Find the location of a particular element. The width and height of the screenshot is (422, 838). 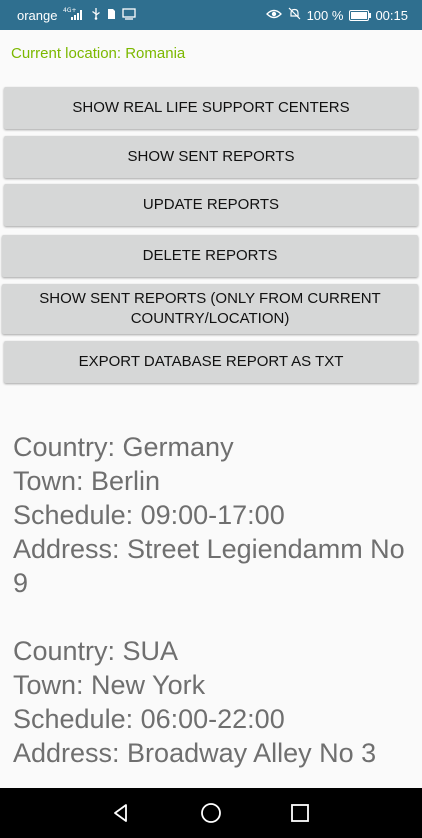

home-circle-icon is located at coordinates (211, 813).